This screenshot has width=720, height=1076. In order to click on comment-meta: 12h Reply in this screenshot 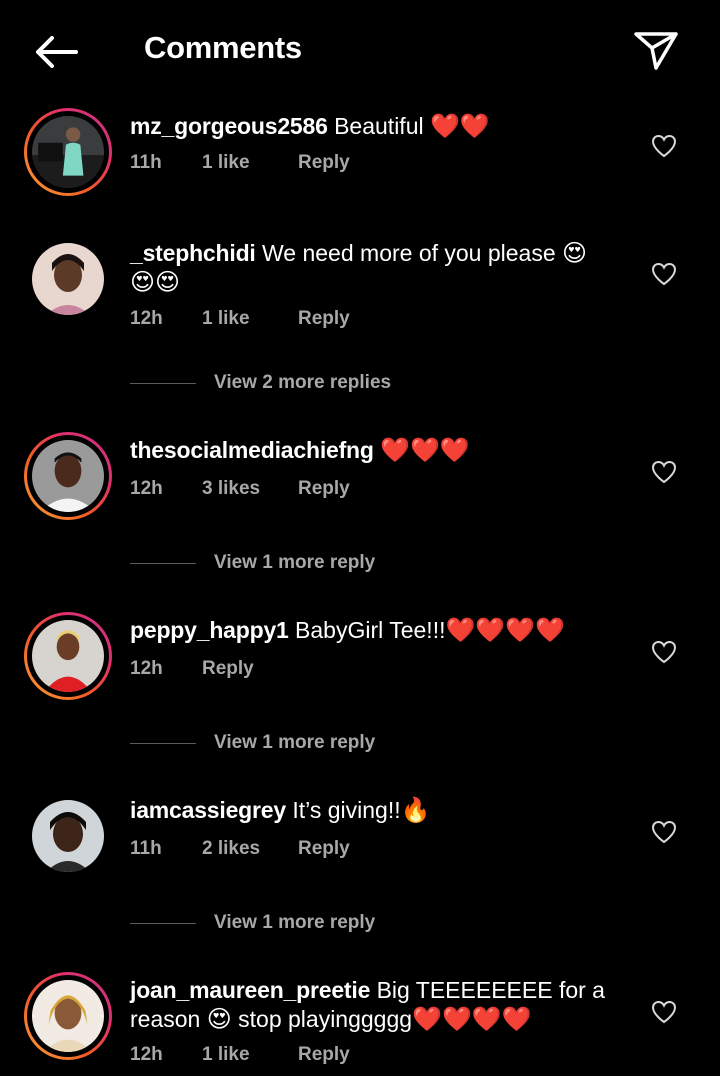, I will do `click(192, 669)`.